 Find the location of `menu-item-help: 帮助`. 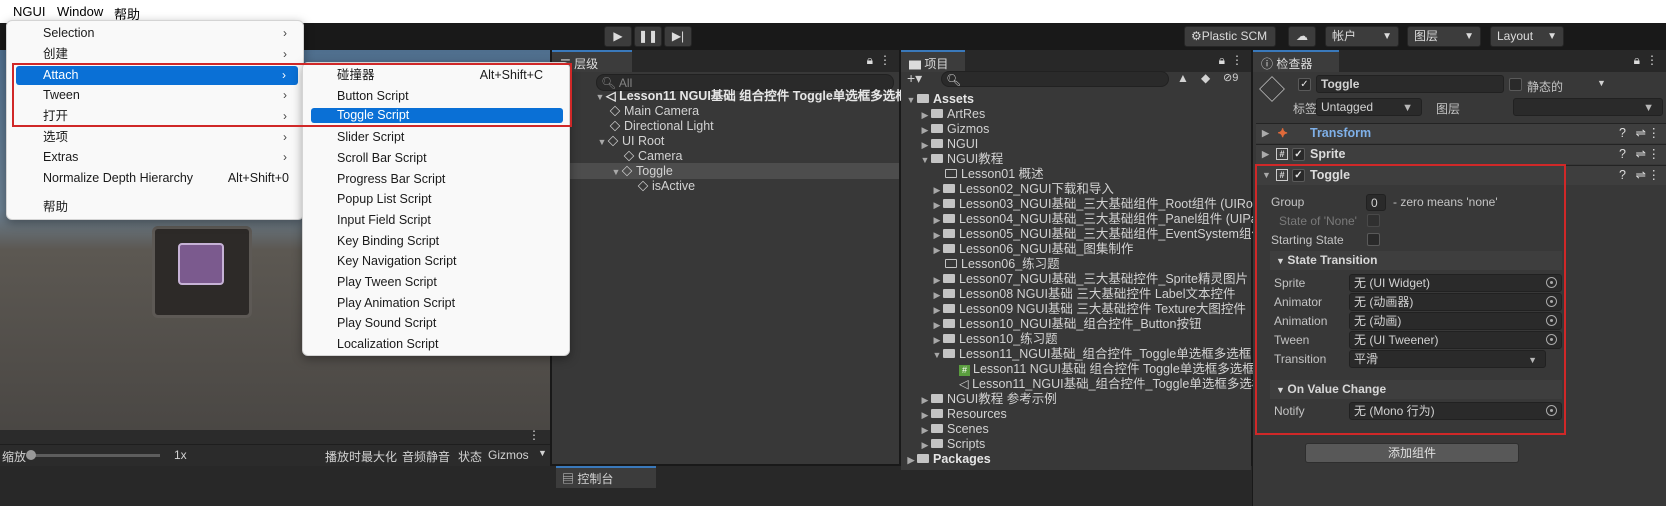

menu-item-help: 帮助 is located at coordinates (155, 207).